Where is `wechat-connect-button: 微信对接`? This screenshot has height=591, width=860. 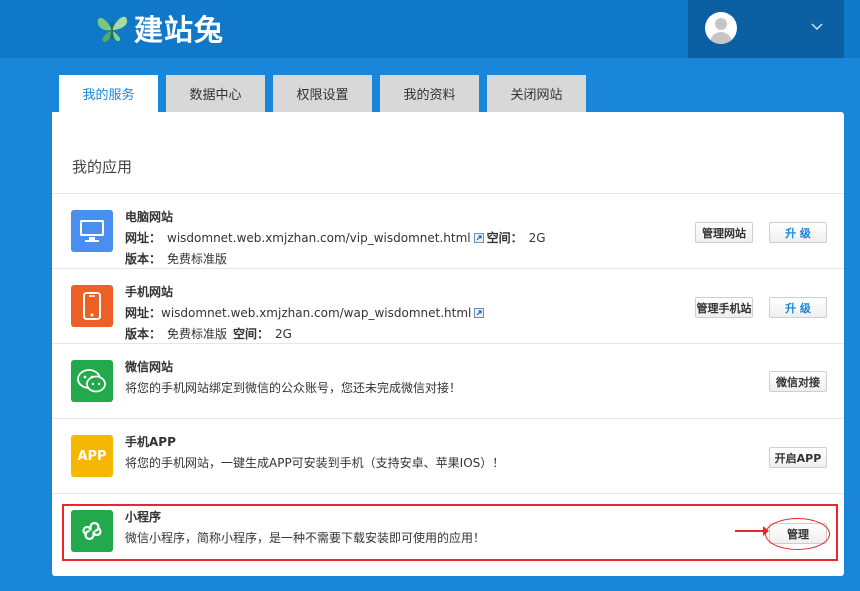
wechat-connect-button: 微信对接 is located at coordinates (798, 381).